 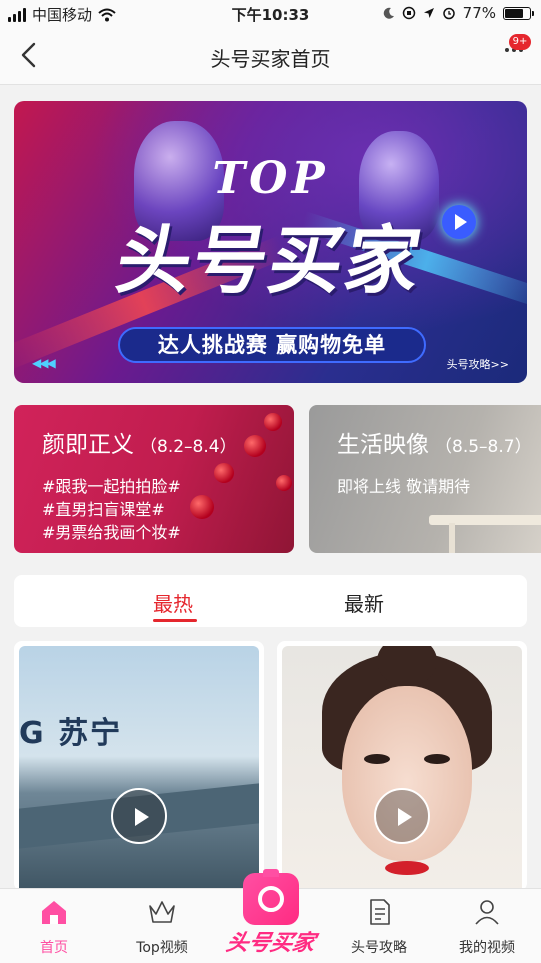 I want to click on crown-icon, so click(x=162, y=912).